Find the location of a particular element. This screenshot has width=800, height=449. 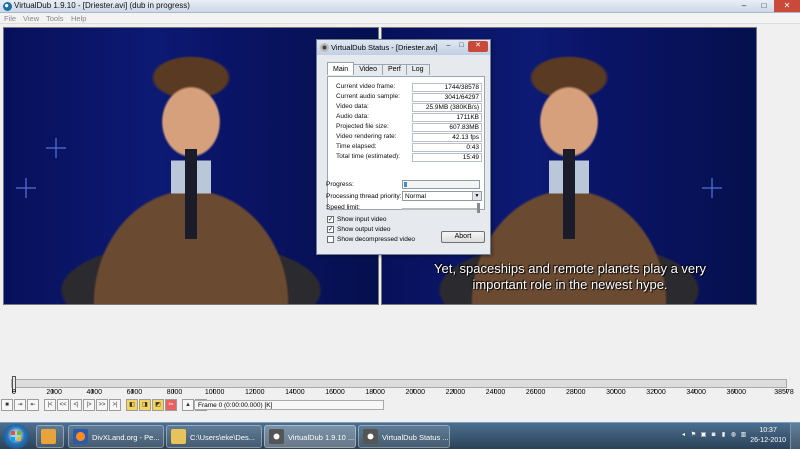

chevron-down-icon: ▼ is located at coordinates (476, 196).